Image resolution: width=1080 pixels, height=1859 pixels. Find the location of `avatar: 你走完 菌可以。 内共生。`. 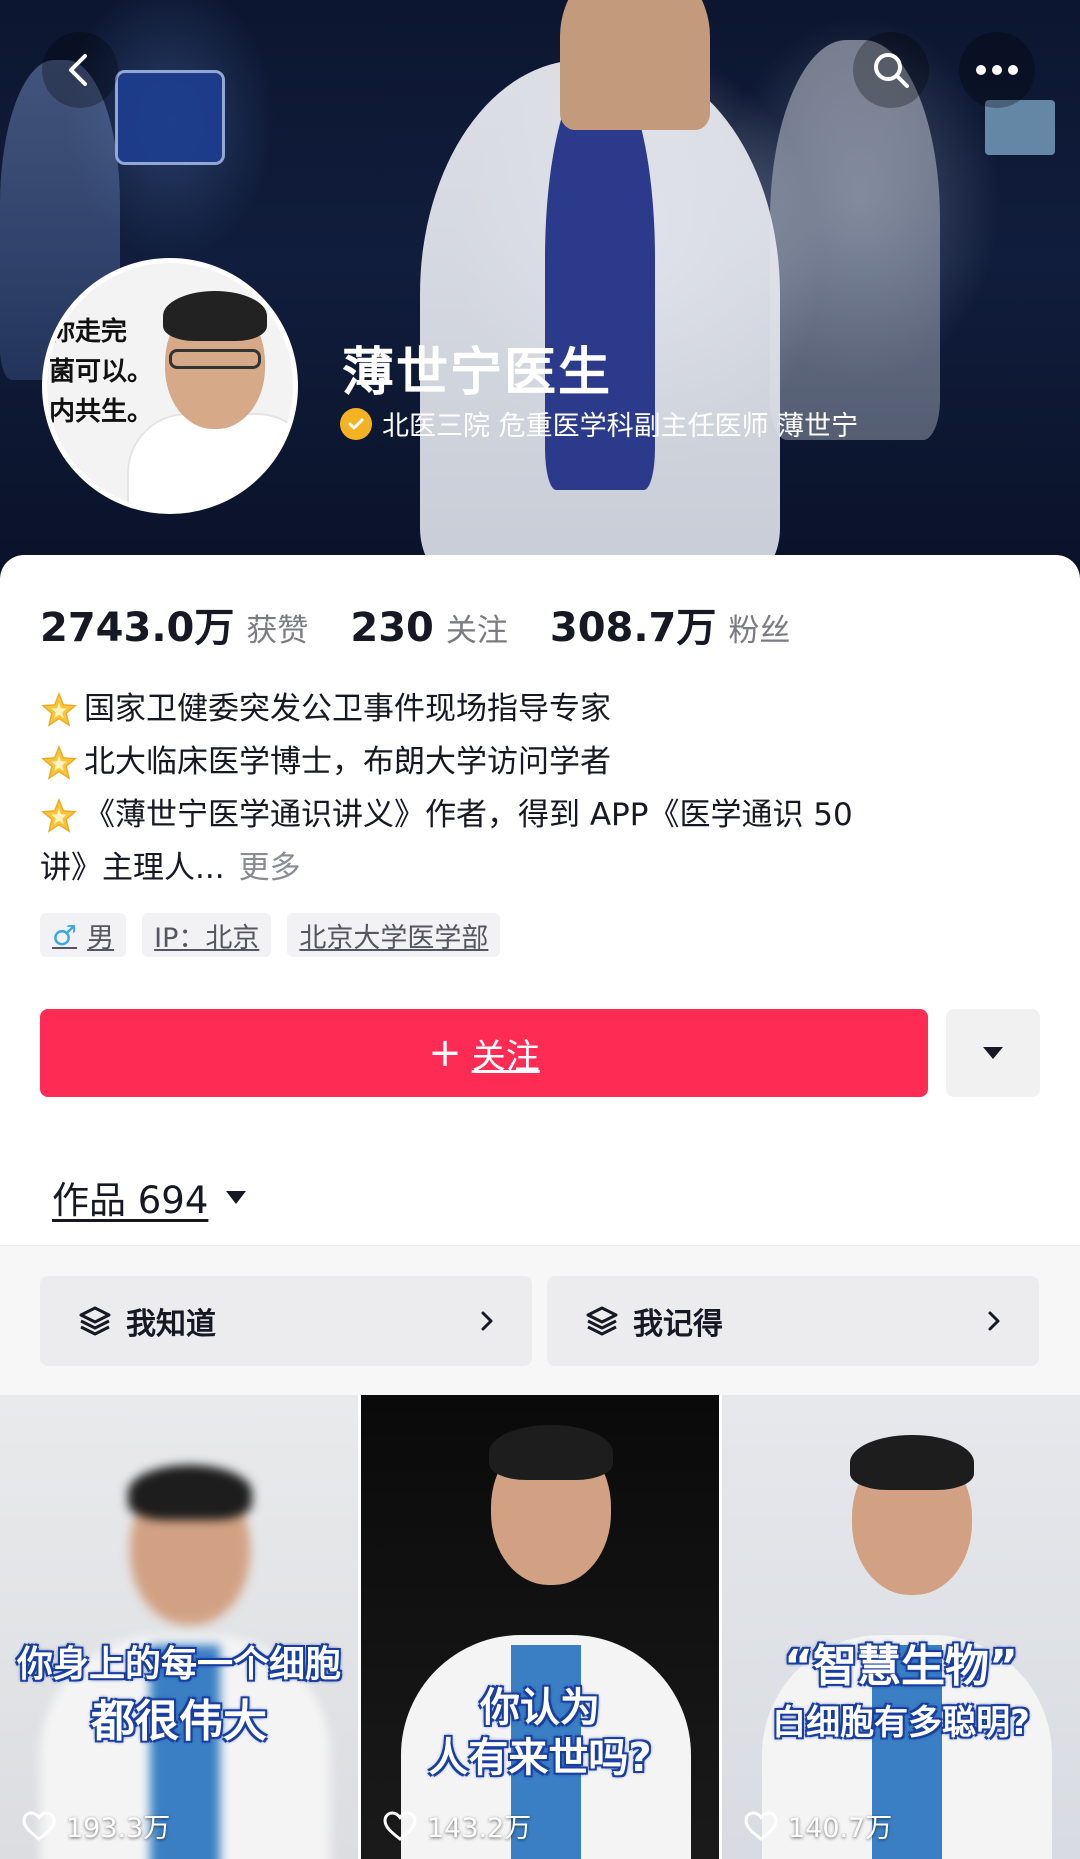

avatar: 你走完 菌可以。 内共生。 is located at coordinates (170, 386).